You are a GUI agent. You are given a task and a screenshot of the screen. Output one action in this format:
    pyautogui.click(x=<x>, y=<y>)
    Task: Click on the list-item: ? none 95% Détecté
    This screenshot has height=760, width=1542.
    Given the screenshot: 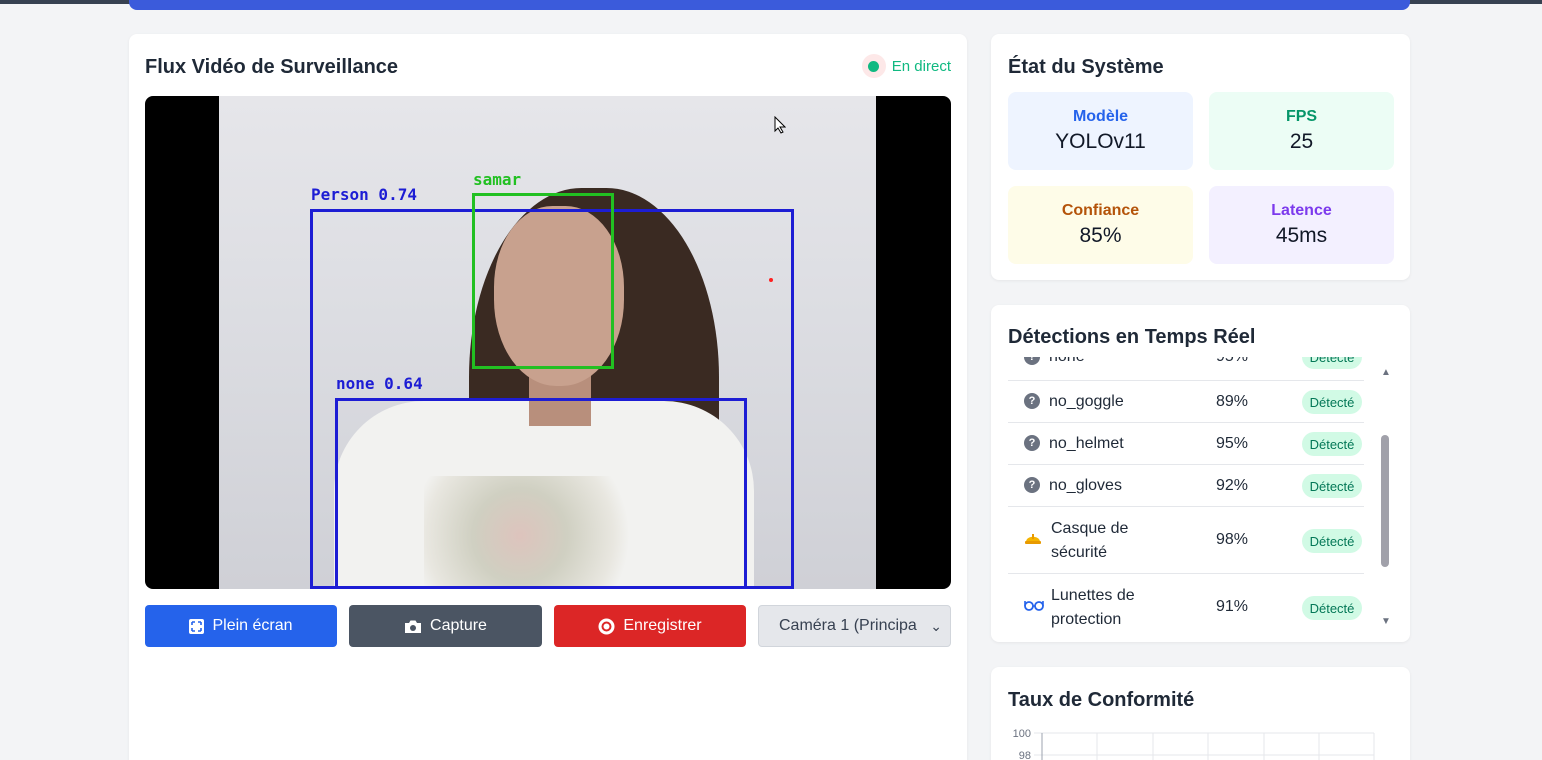 What is the action you would take?
    pyautogui.click(x=1186, y=369)
    